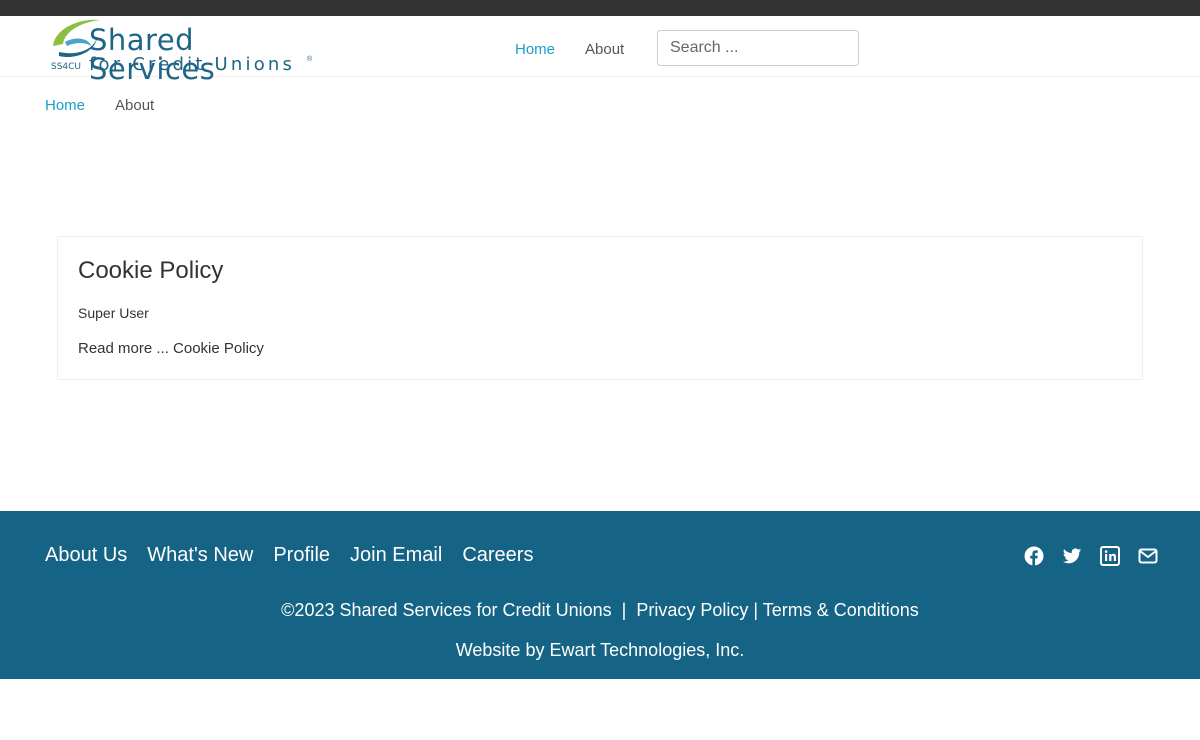 The width and height of the screenshot is (1200, 740). I want to click on article-title: Cookie Policy, so click(151, 270).